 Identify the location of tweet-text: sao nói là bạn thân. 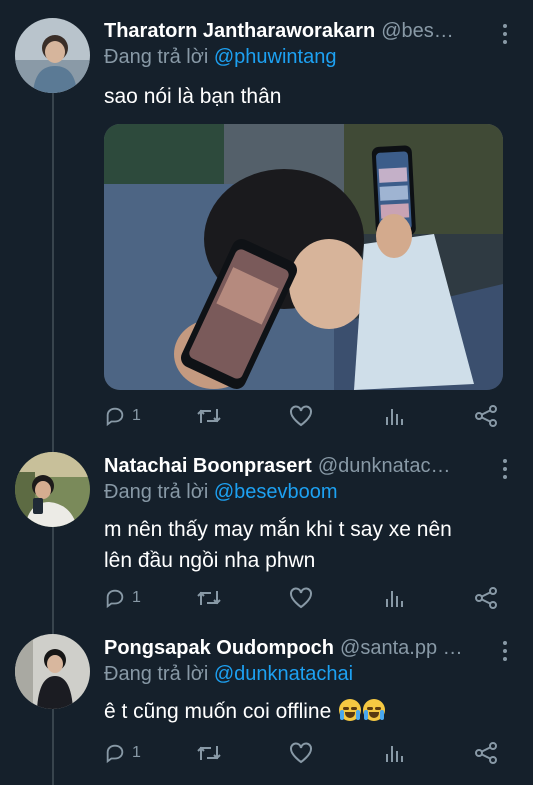
(193, 96).